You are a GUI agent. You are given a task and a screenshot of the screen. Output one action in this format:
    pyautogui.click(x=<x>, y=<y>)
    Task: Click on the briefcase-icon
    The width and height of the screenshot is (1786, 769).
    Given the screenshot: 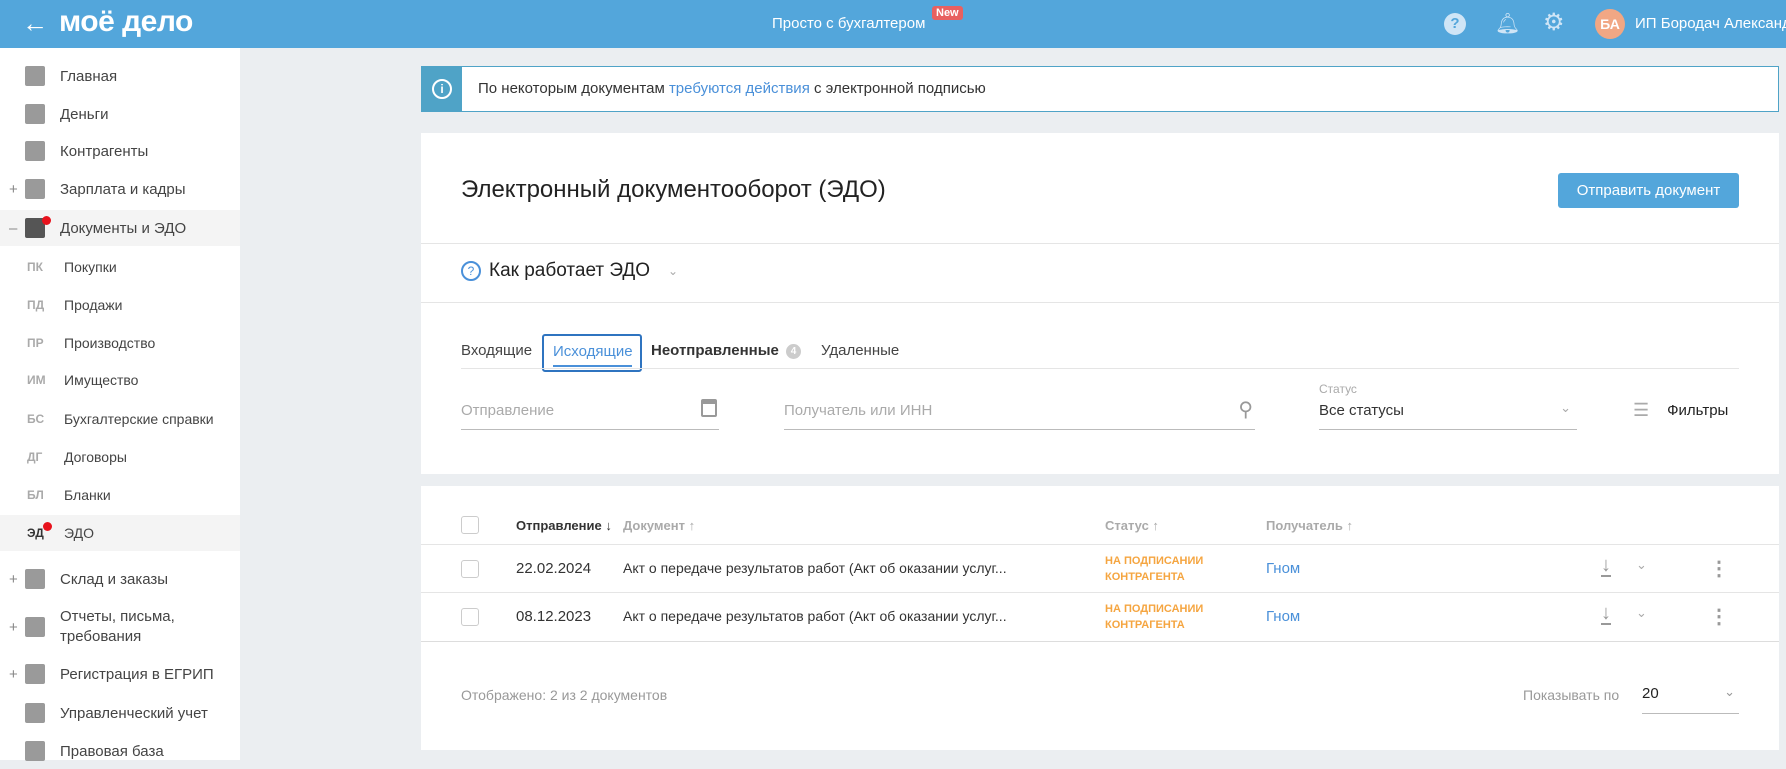 What is the action you would take?
    pyautogui.click(x=35, y=751)
    